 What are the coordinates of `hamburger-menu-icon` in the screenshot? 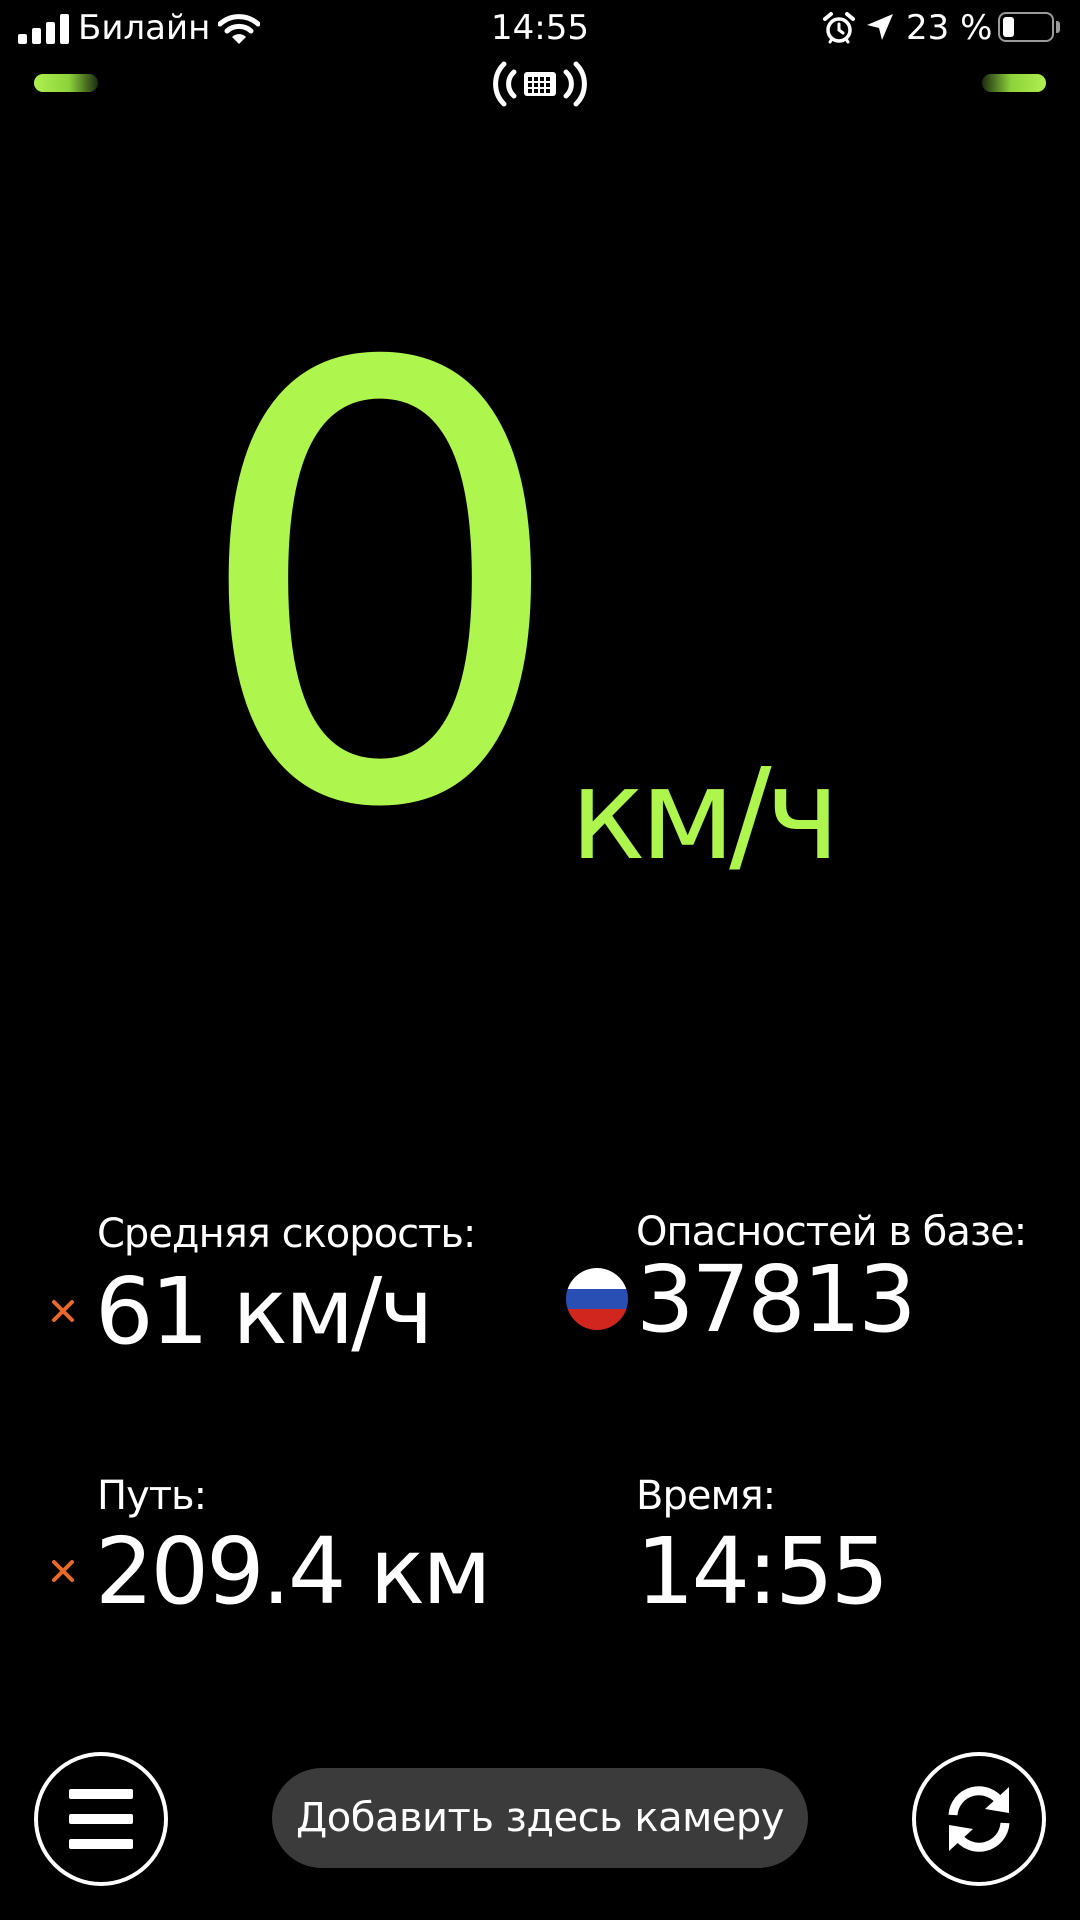 It's located at (101, 1819).